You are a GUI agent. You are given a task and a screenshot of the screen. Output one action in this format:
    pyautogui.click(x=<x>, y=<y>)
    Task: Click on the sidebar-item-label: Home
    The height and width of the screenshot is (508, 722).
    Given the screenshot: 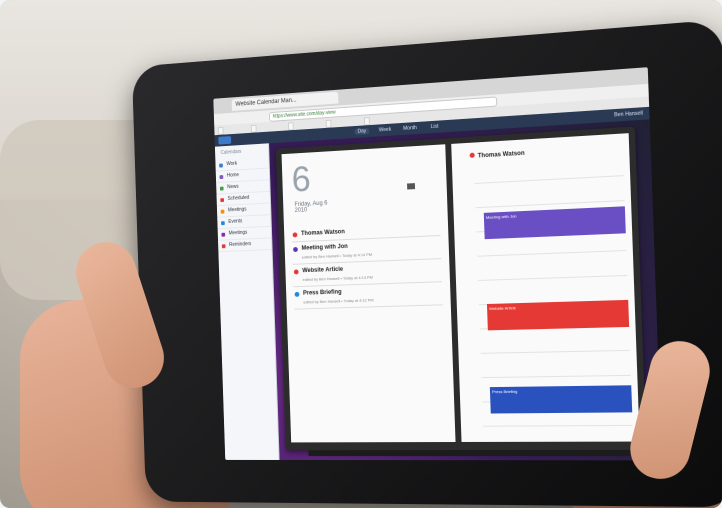 What is the action you would take?
    pyautogui.click(x=233, y=175)
    